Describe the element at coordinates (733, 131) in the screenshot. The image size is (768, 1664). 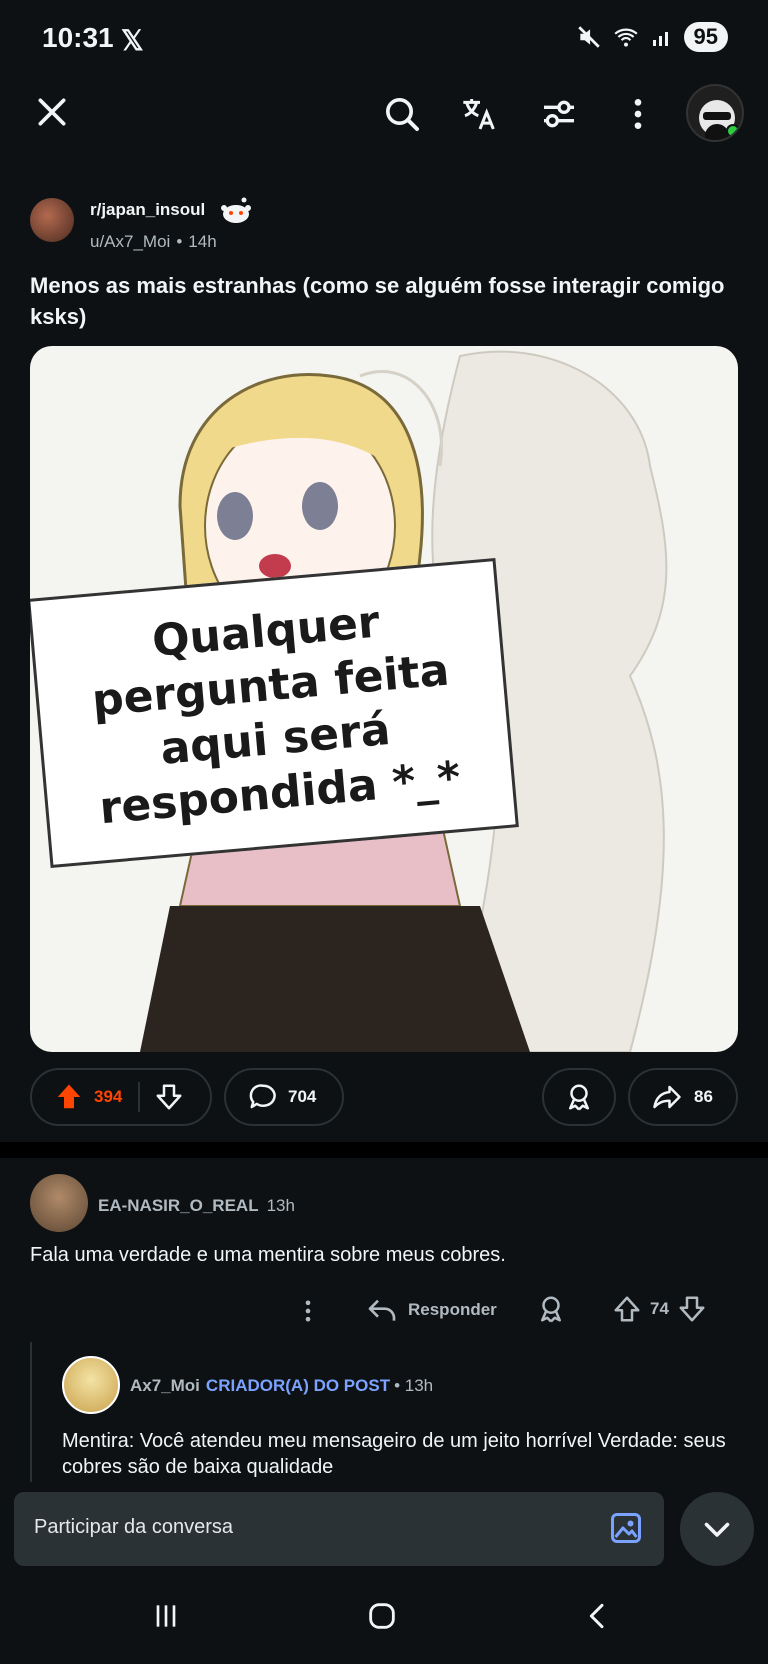
I see `online-indicator` at that location.